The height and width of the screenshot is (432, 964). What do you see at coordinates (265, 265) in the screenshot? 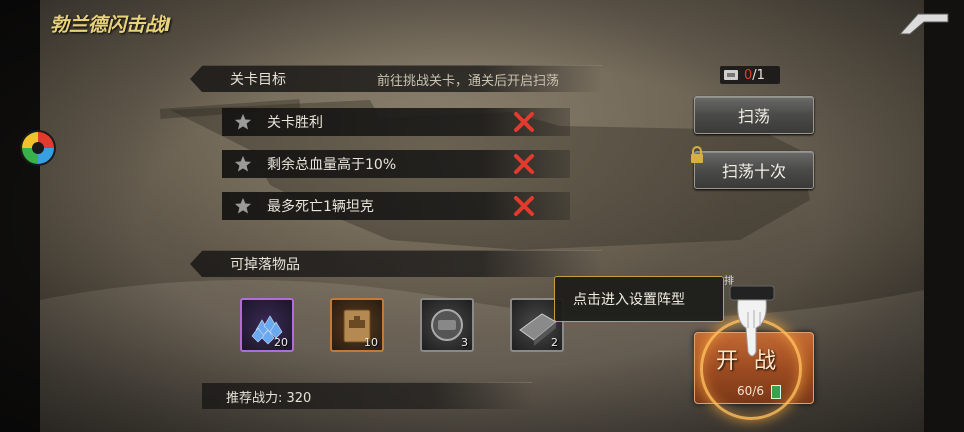
I see `drops-title: 可掉落物品` at bounding box center [265, 265].